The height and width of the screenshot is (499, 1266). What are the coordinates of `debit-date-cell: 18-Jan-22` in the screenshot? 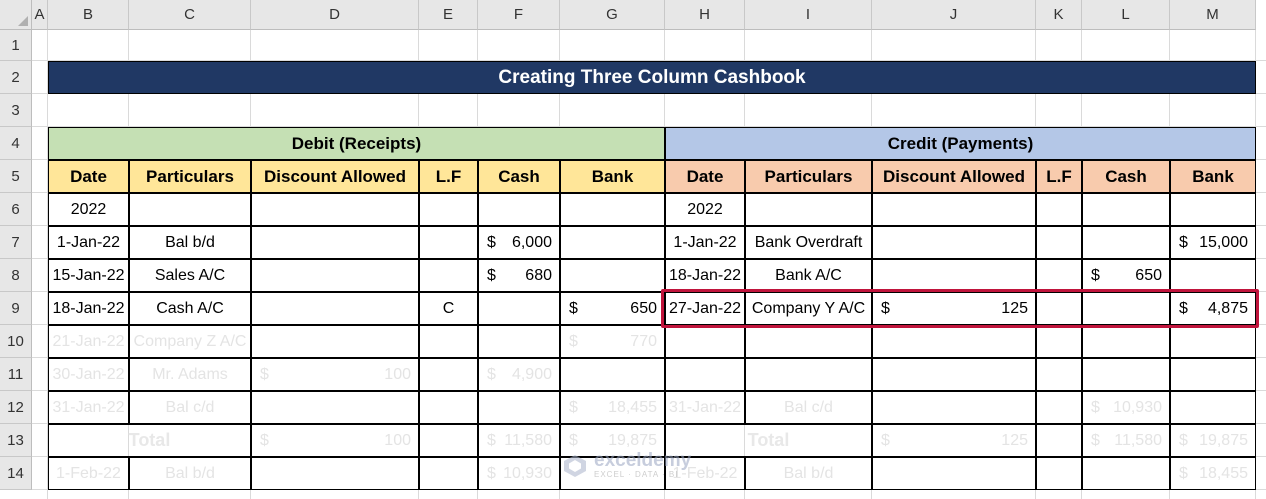 It's located at (88, 308).